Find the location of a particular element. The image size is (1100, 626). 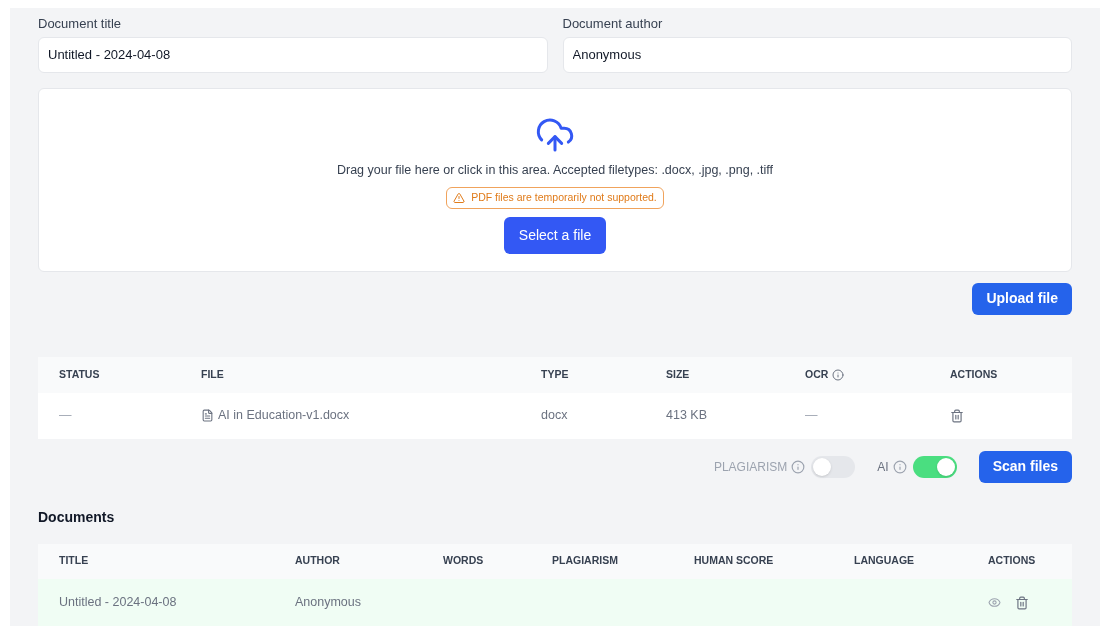

table-cell-text: docx is located at coordinates (555, 416).